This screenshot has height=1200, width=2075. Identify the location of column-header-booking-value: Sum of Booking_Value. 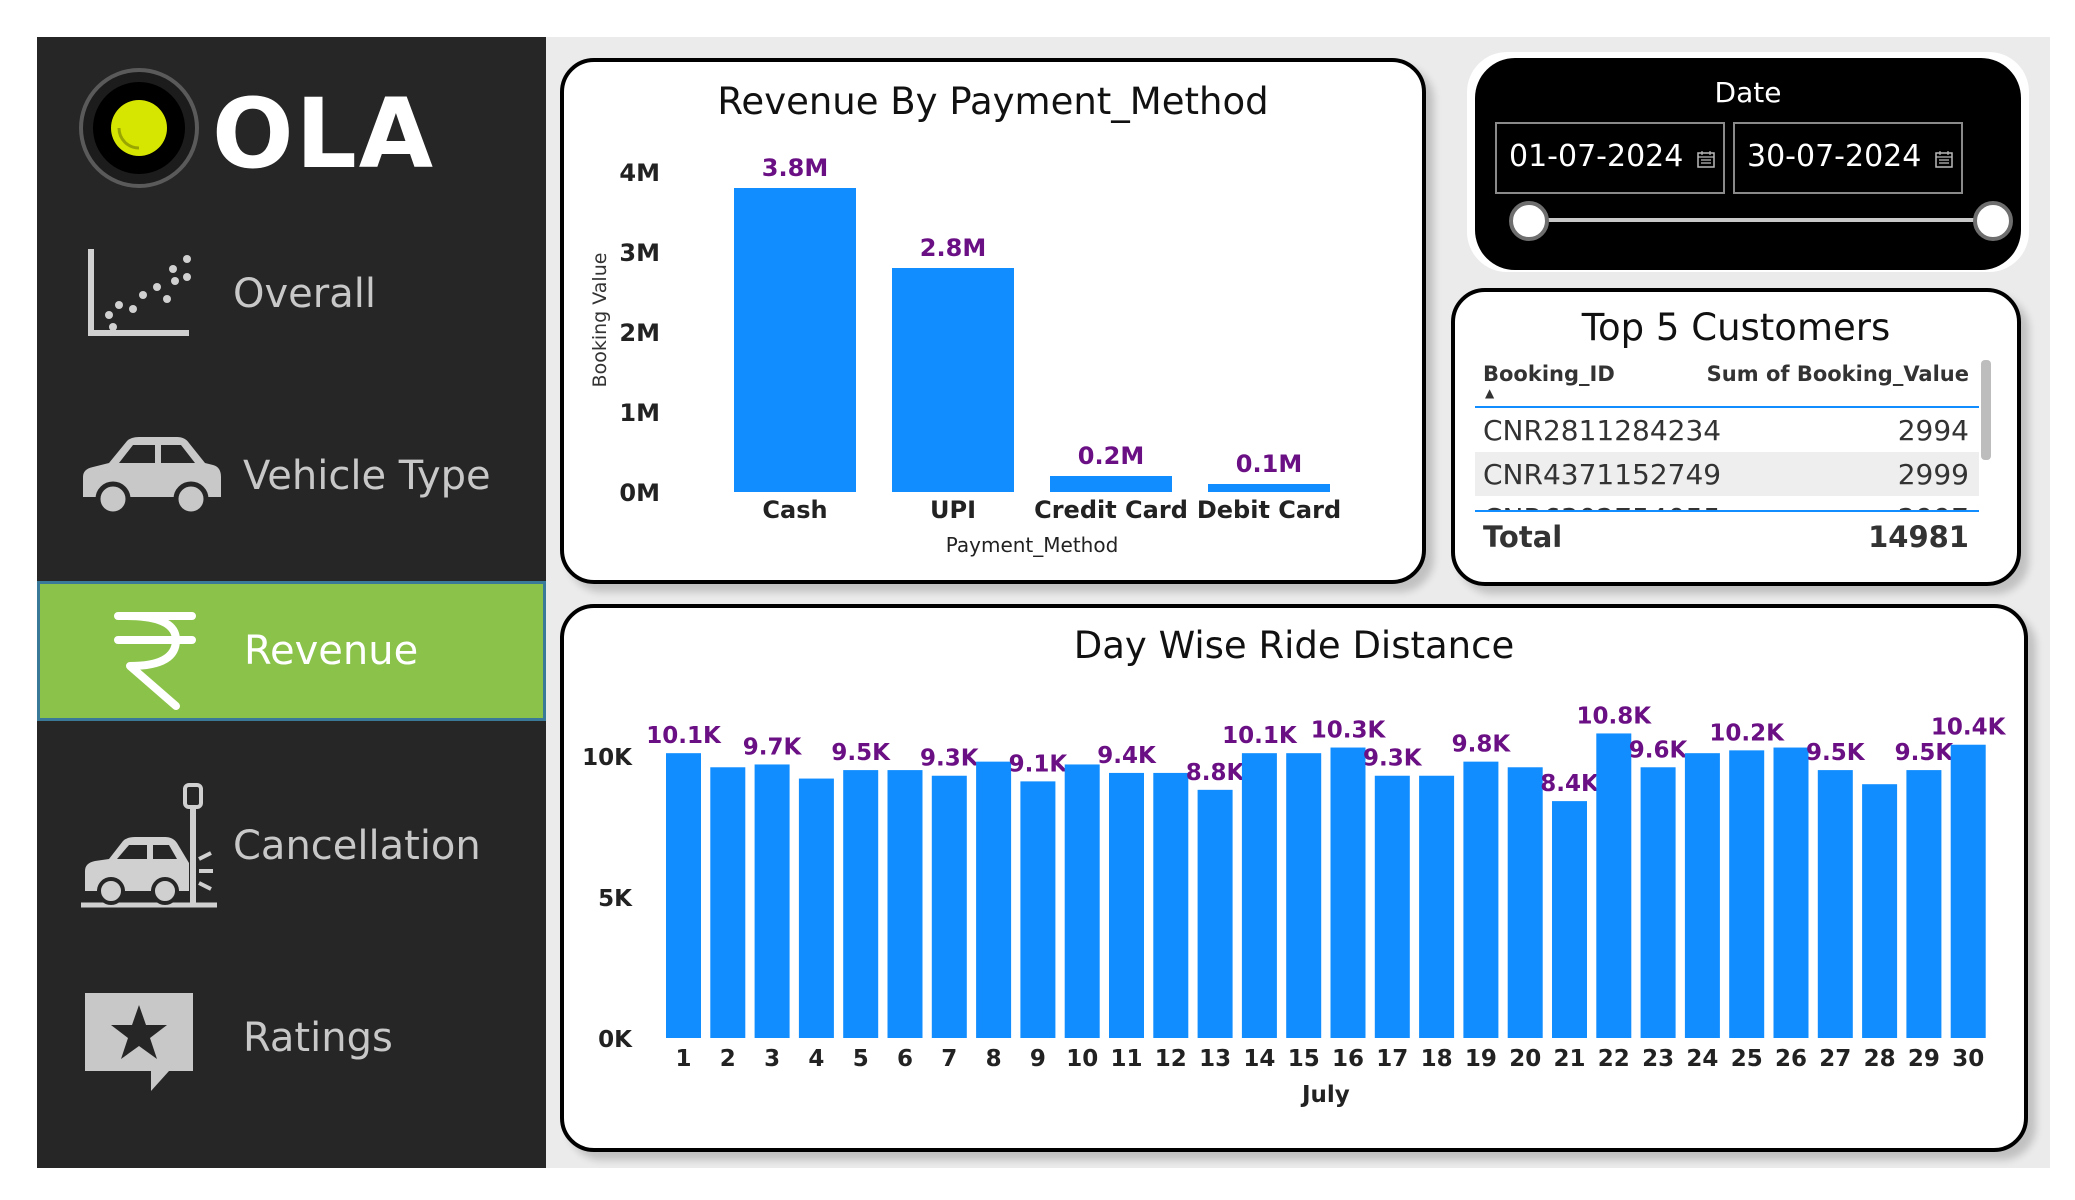
(1838, 374).